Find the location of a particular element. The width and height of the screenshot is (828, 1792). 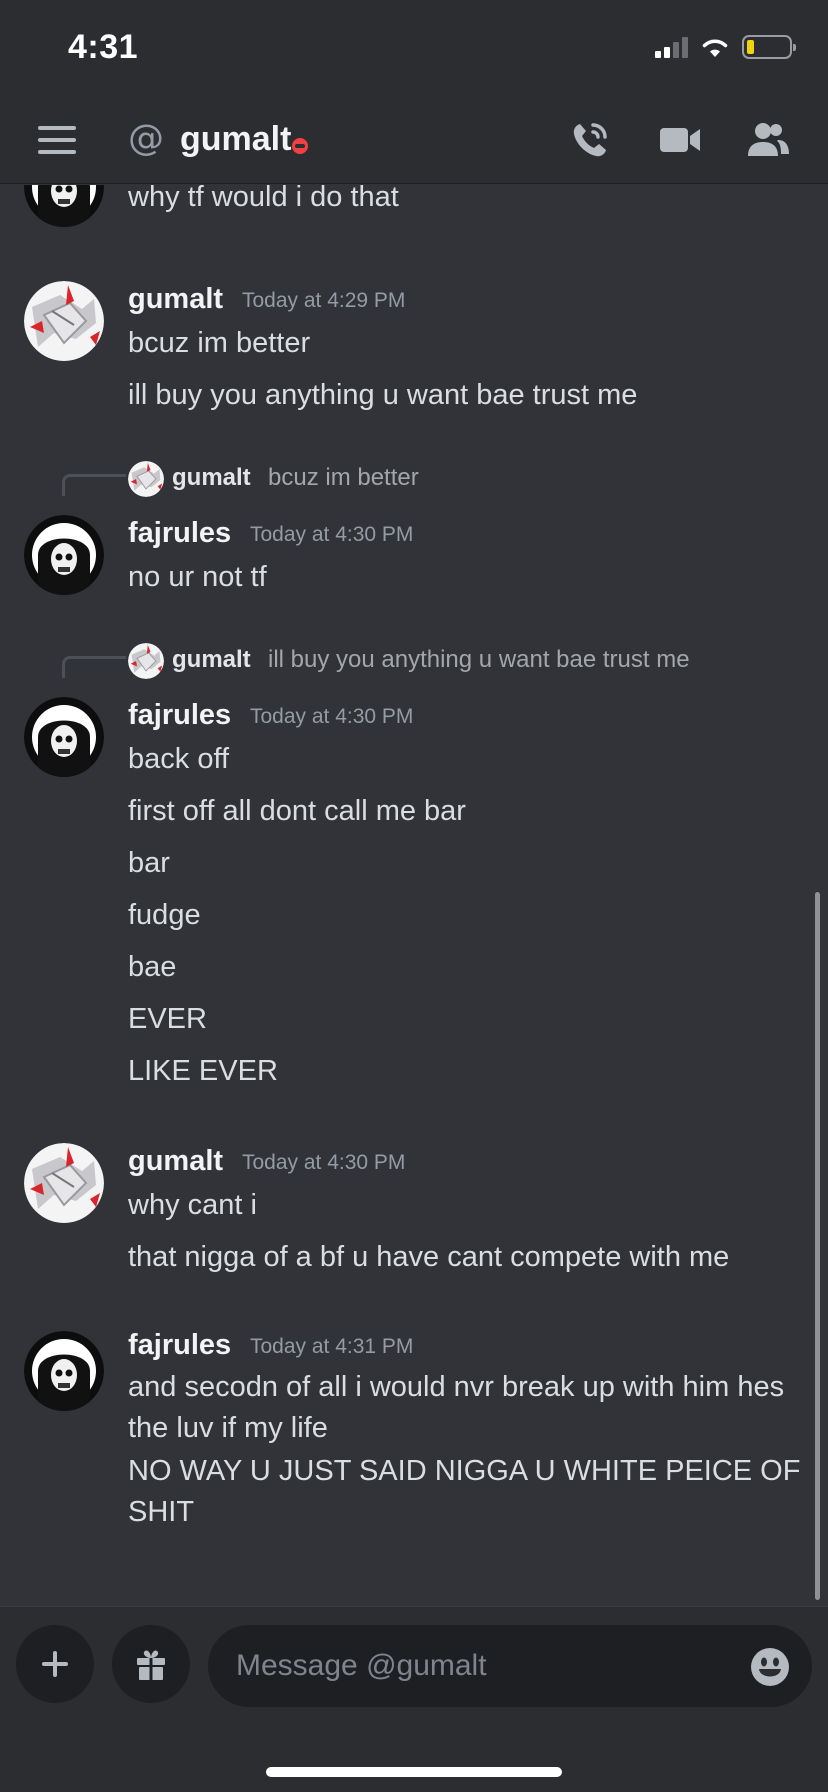

message-timestamp: Today at 4:29 PM is located at coordinates (324, 300).